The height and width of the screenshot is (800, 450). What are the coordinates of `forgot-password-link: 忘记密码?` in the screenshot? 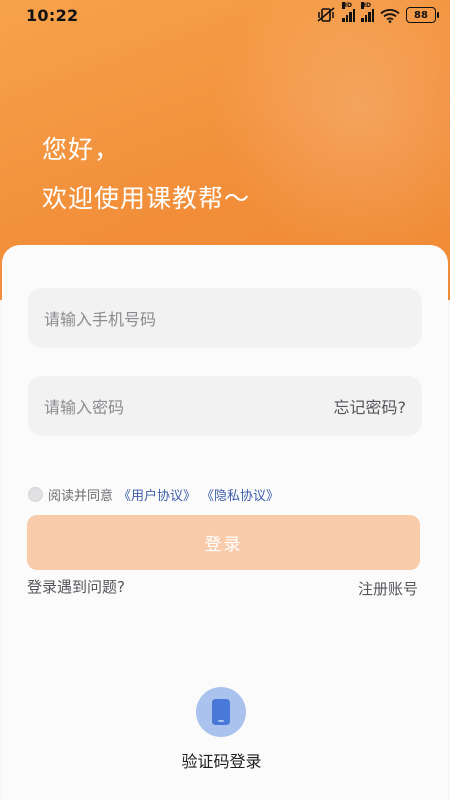 It's located at (370, 406).